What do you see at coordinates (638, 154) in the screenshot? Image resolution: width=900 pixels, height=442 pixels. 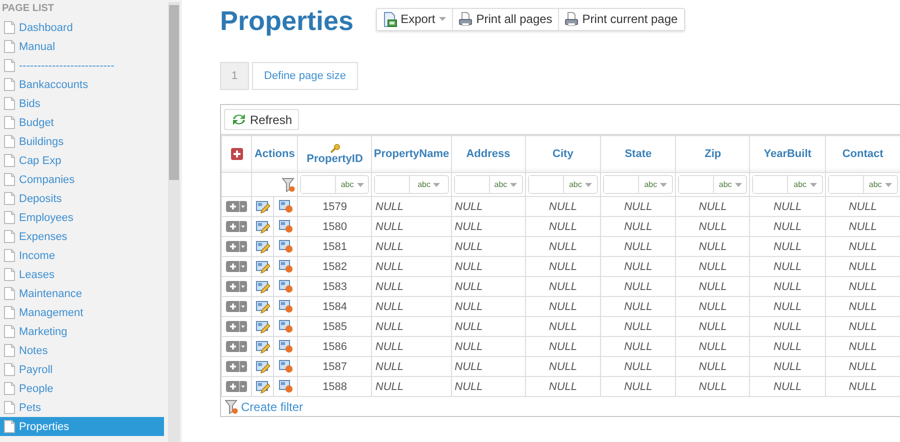 I see `column-header: State` at bounding box center [638, 154].